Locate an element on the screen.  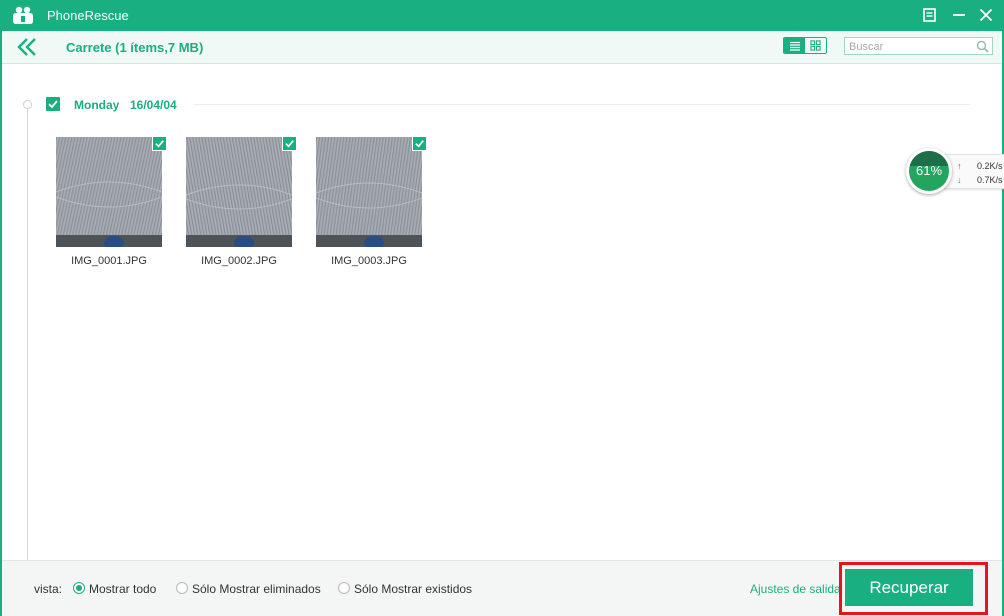
group-select-checkbox is located at coordinates (53, 104).